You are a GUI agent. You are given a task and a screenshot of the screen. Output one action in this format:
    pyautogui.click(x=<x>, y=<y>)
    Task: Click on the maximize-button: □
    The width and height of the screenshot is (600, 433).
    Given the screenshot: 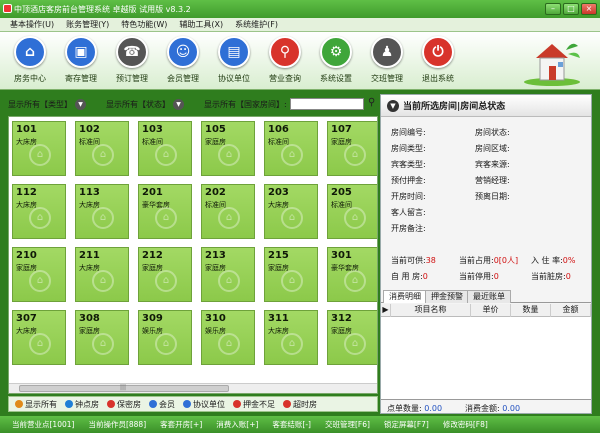 What is the action you would take?
    pyautogui.click(x=571, y=9)
    